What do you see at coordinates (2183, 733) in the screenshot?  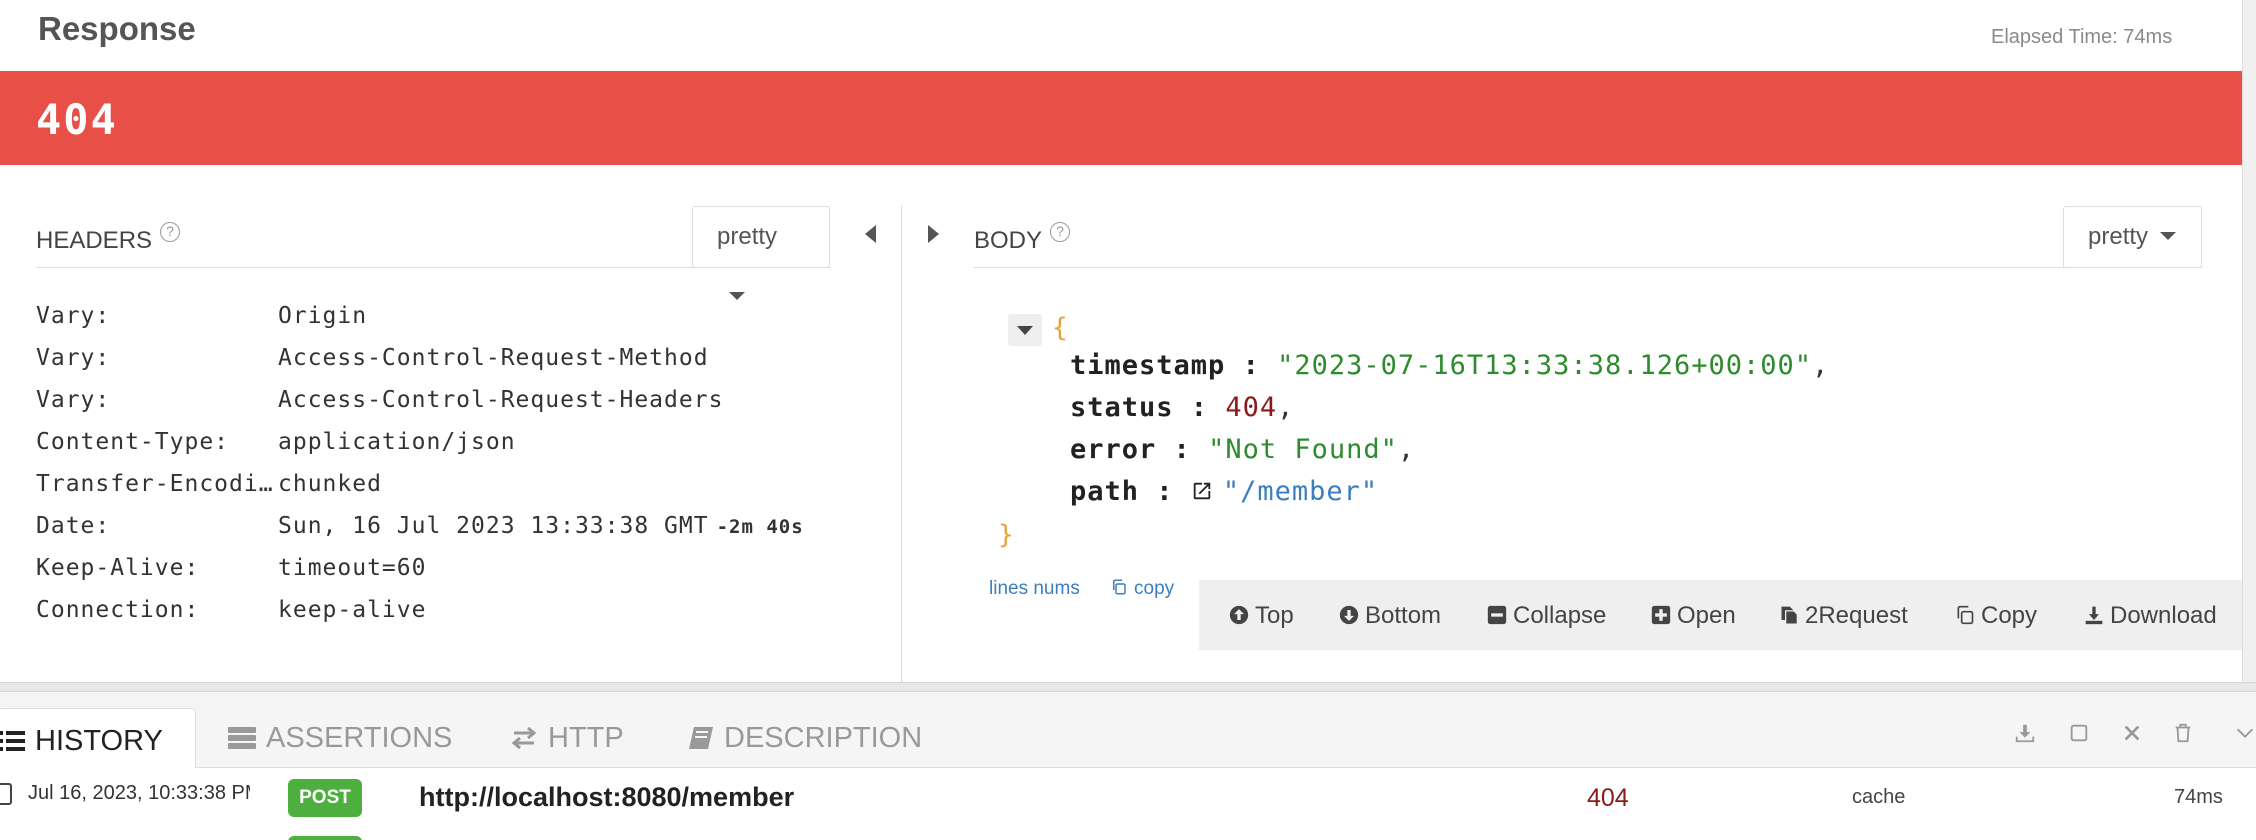 I see `trash-icon` at bounding box center [2183, 733].